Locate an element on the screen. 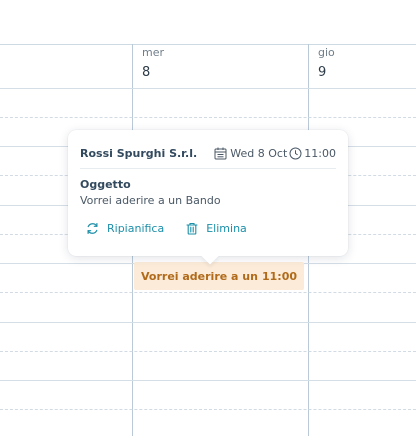 This screenshot has width=416, height=436. event-time: 11:00 is located at coordinates (279, 276).